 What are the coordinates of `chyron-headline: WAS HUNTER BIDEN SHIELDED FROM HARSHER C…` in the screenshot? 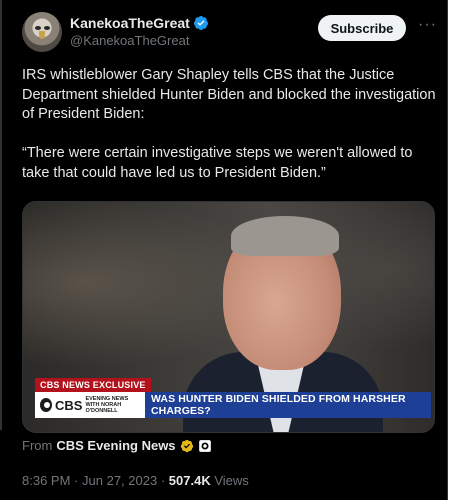 It's located at (288, 405).